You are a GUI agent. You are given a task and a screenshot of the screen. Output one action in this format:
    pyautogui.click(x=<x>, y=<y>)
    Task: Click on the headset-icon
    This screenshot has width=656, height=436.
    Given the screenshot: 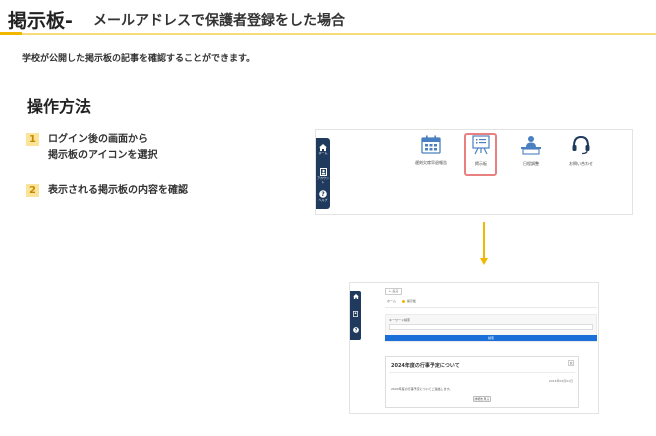 What is the action you would take?
    pyautogui.click(x=581, y=145)
    